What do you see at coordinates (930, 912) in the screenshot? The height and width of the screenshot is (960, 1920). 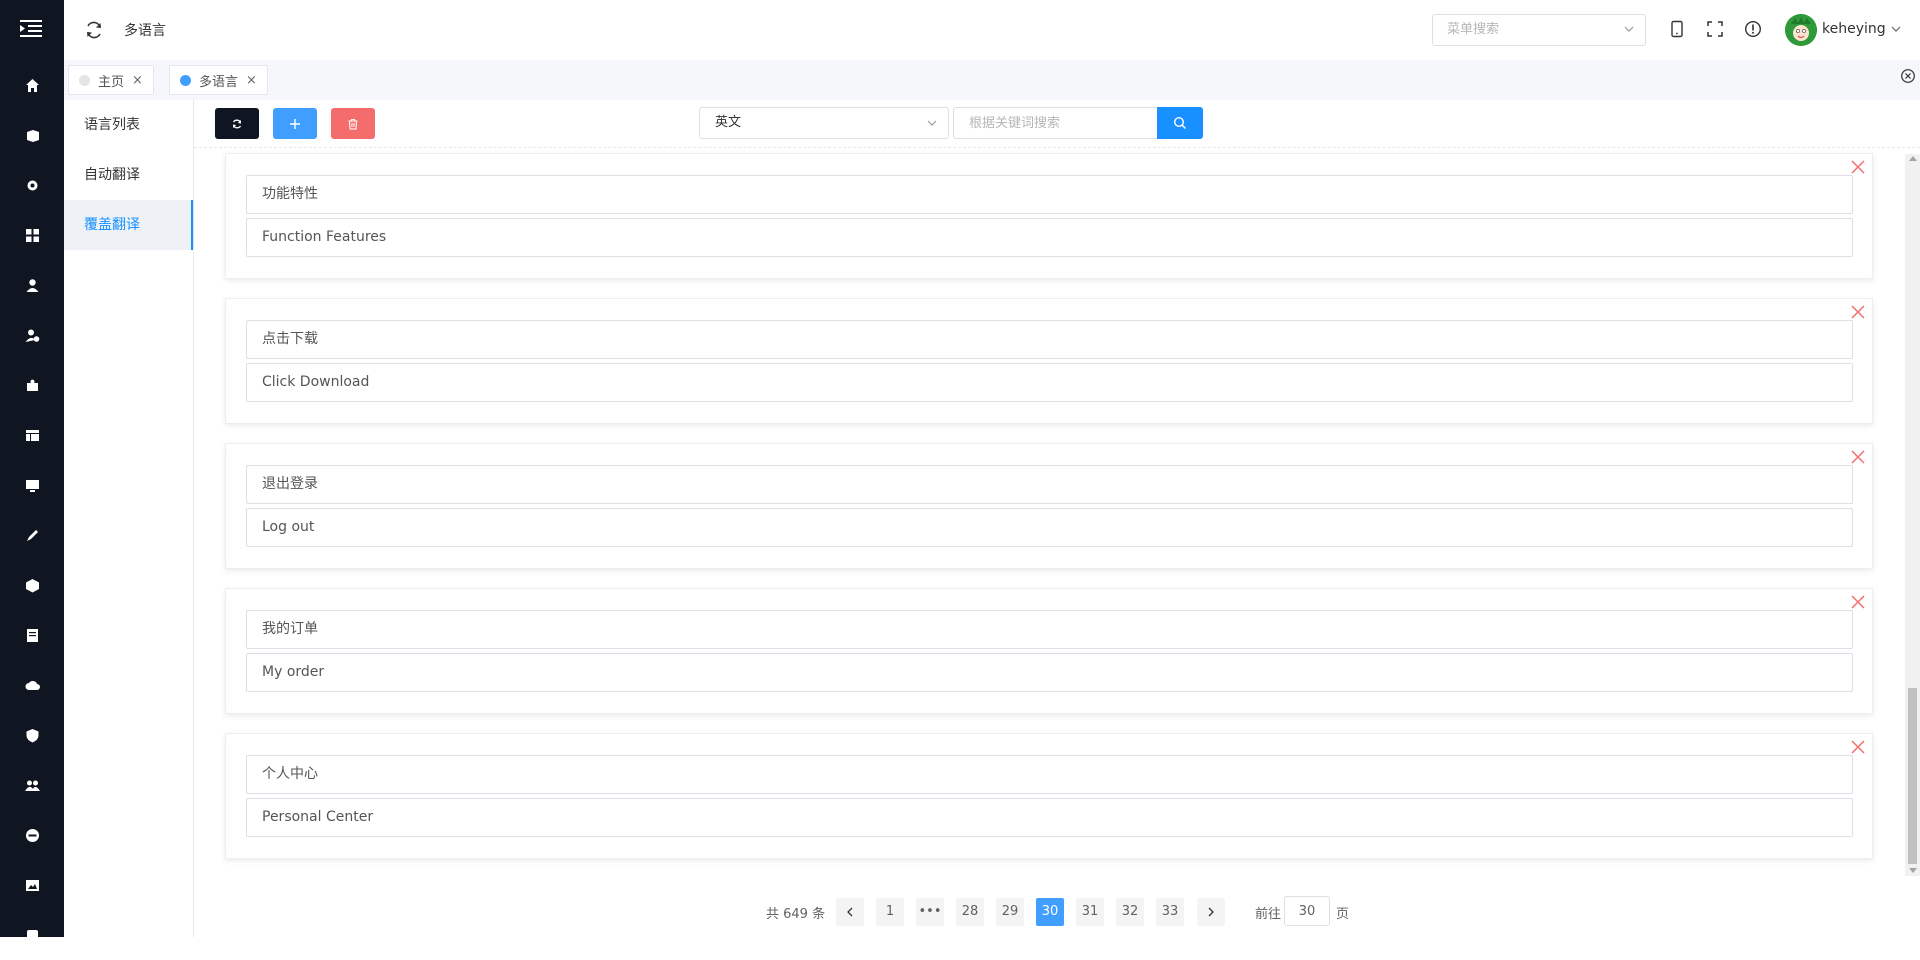 I see `page-ellipsis: •••` at bounding box center [930, 912].